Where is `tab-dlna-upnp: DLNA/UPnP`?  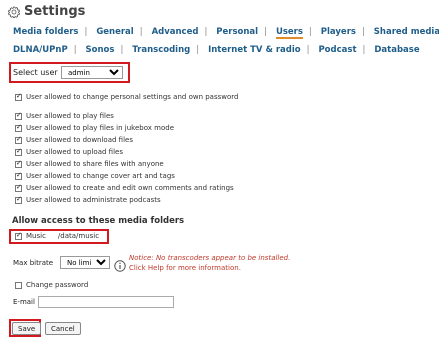 tab-dlna-upnp: DLNA/UPnP is located at coordinates (40, 50).